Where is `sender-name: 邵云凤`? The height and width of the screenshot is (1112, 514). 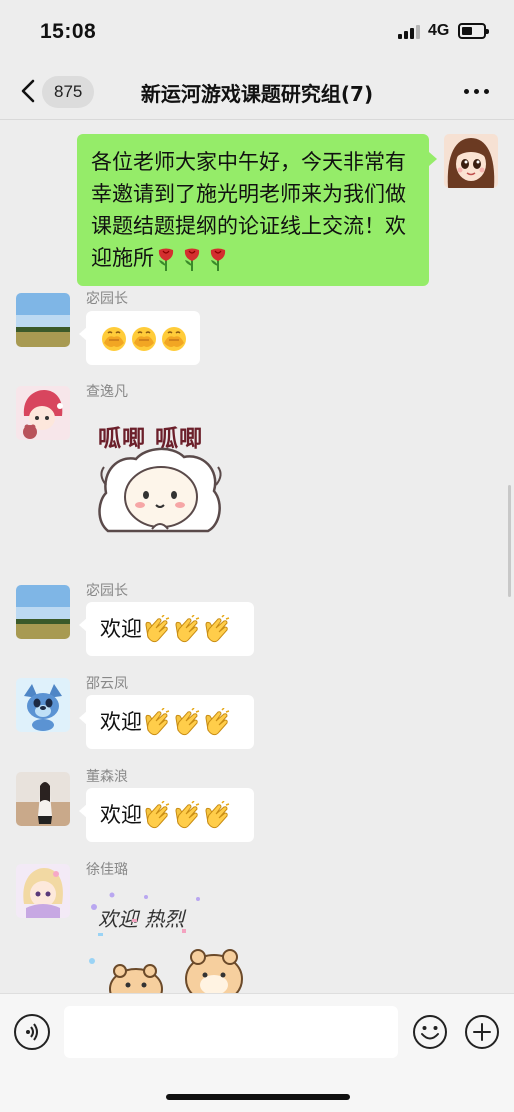
sender-name: 邵云凤 is located at coordinates (107, 684).